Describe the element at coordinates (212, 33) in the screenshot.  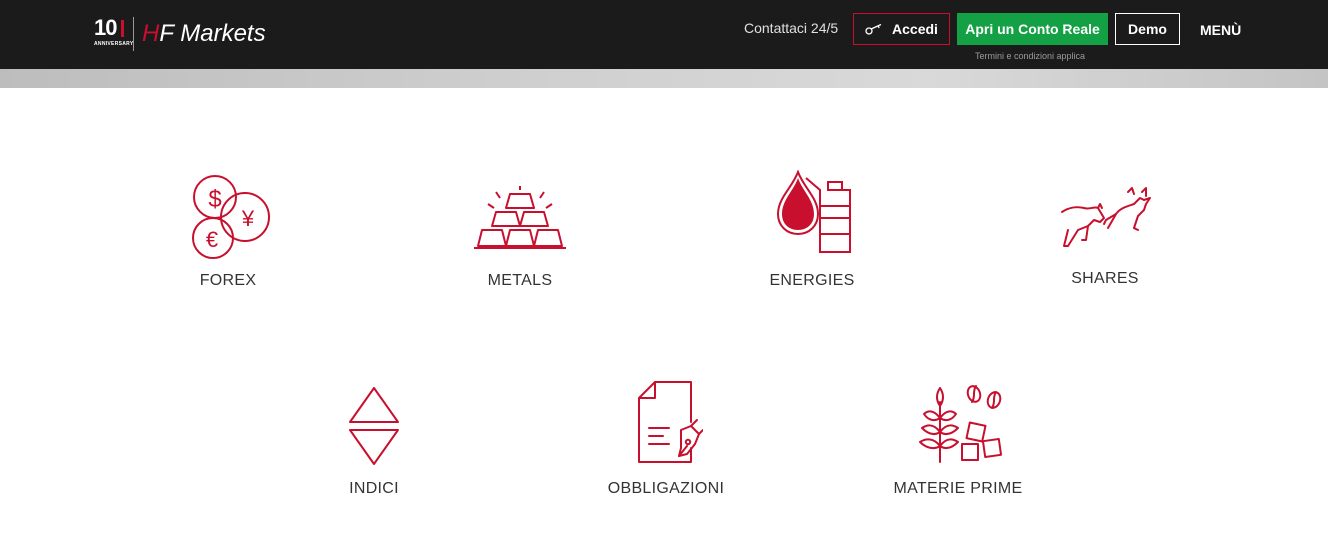
I see `logo-brand-rest: F Markets` at that location.